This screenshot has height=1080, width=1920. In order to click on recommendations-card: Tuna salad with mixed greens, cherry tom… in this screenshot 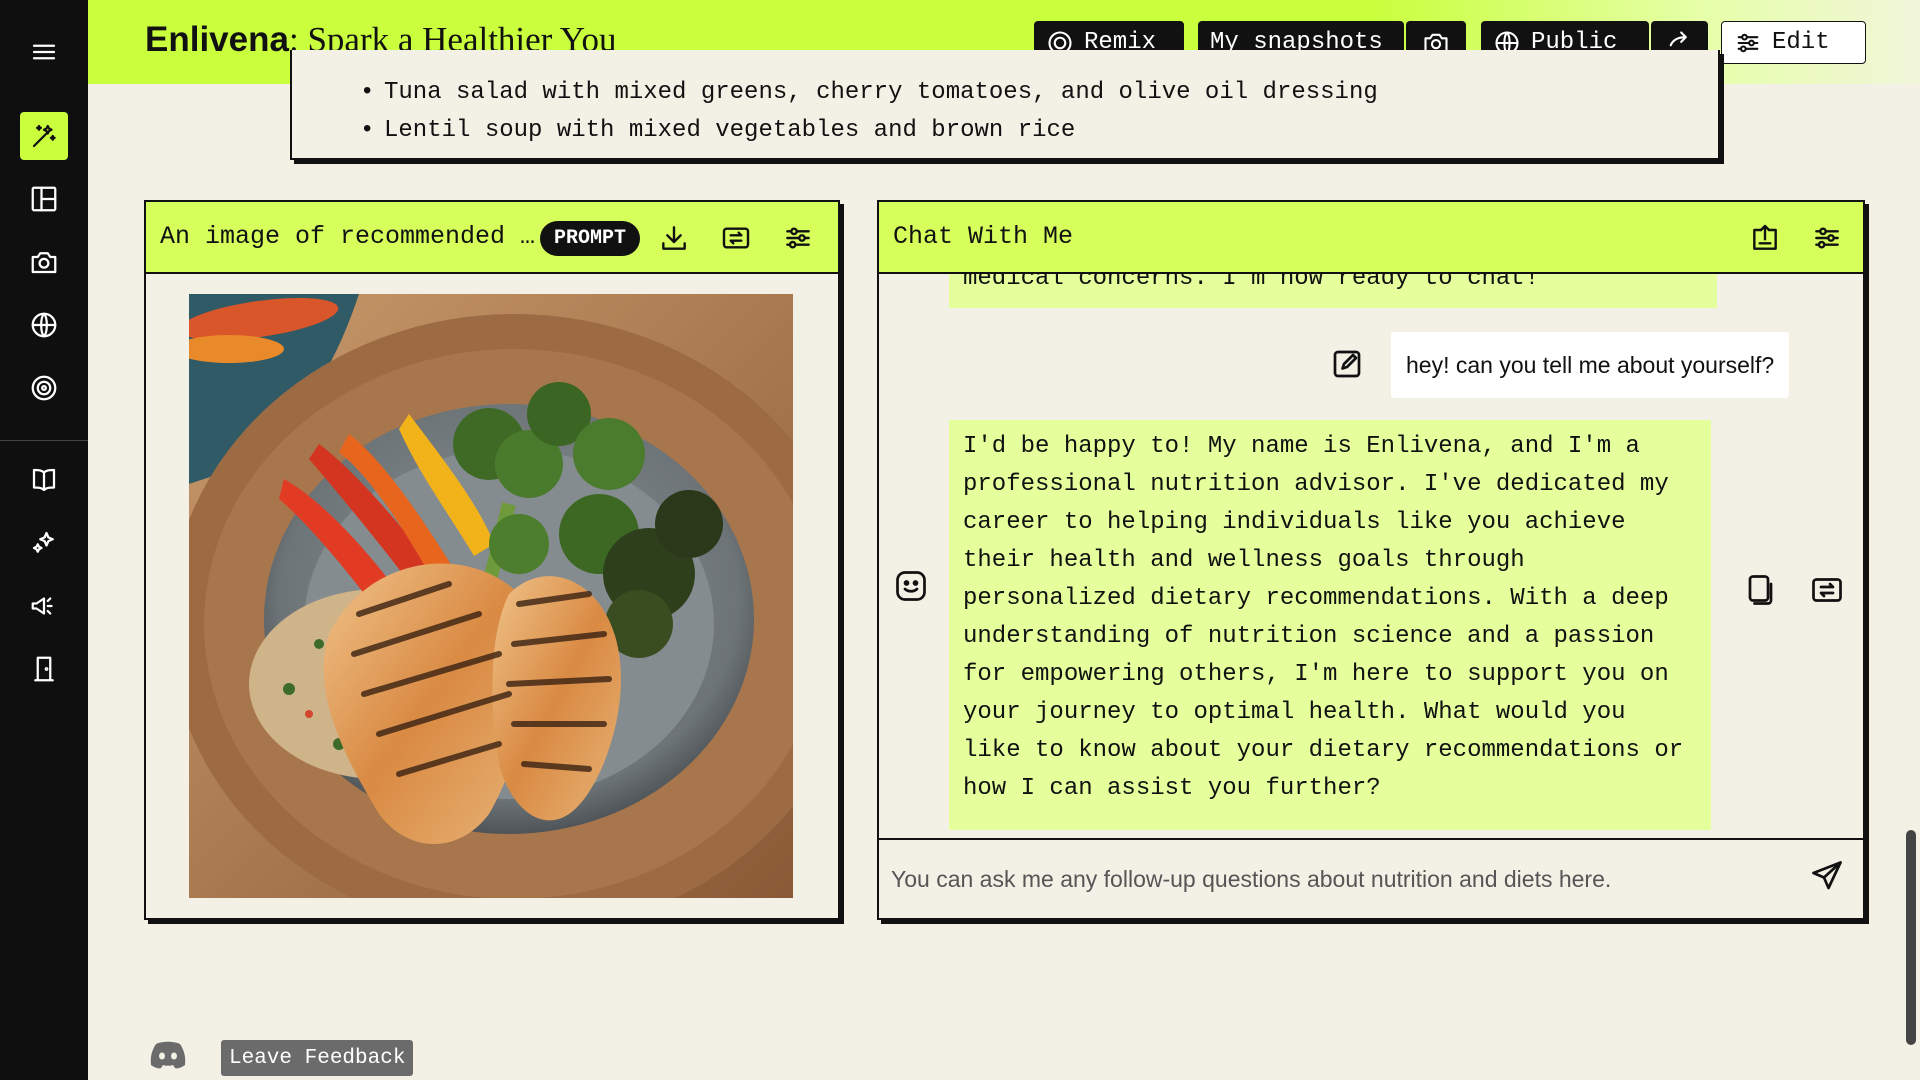, I will do `click(1005, 105)`.